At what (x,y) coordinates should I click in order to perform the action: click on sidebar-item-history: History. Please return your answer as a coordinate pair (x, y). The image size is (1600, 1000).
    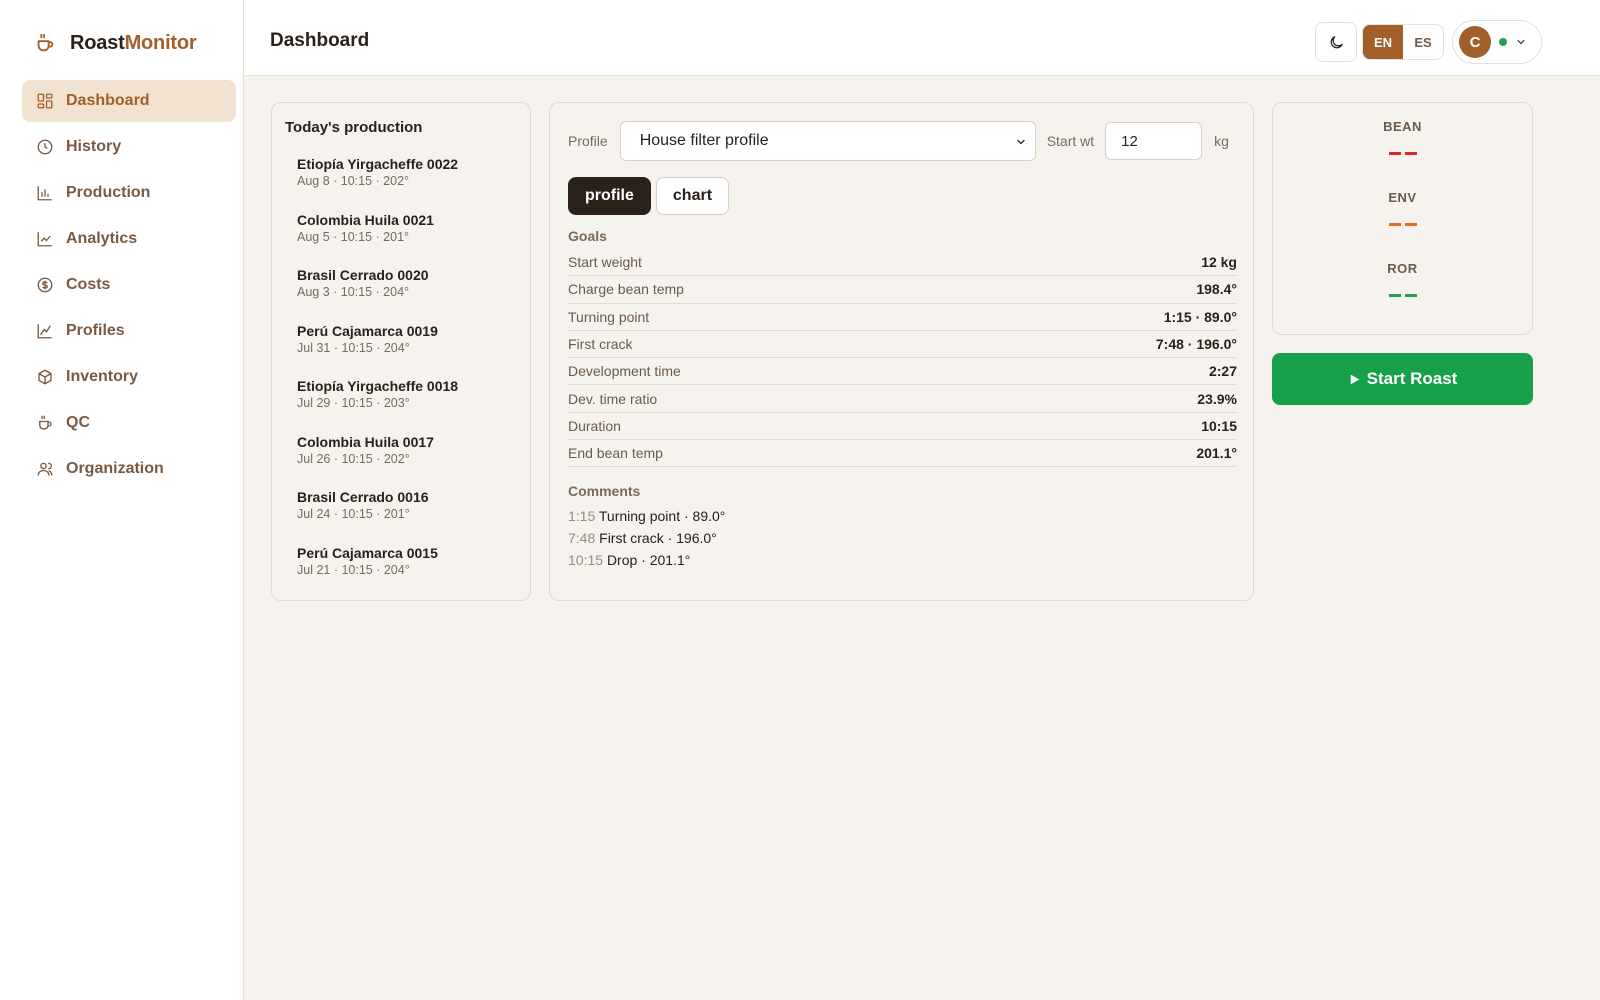
    Looking at the image, I should click on (129, 147).